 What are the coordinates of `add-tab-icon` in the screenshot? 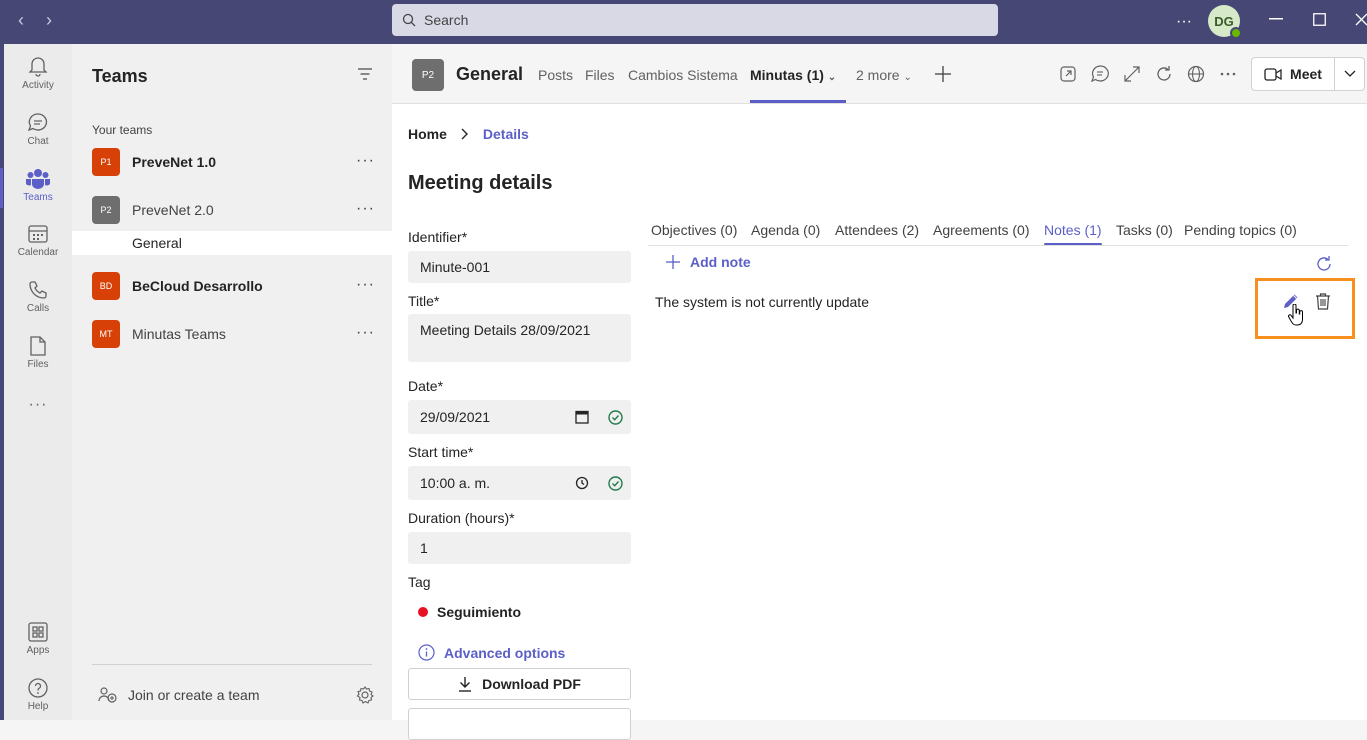 It's located at (943, 74).